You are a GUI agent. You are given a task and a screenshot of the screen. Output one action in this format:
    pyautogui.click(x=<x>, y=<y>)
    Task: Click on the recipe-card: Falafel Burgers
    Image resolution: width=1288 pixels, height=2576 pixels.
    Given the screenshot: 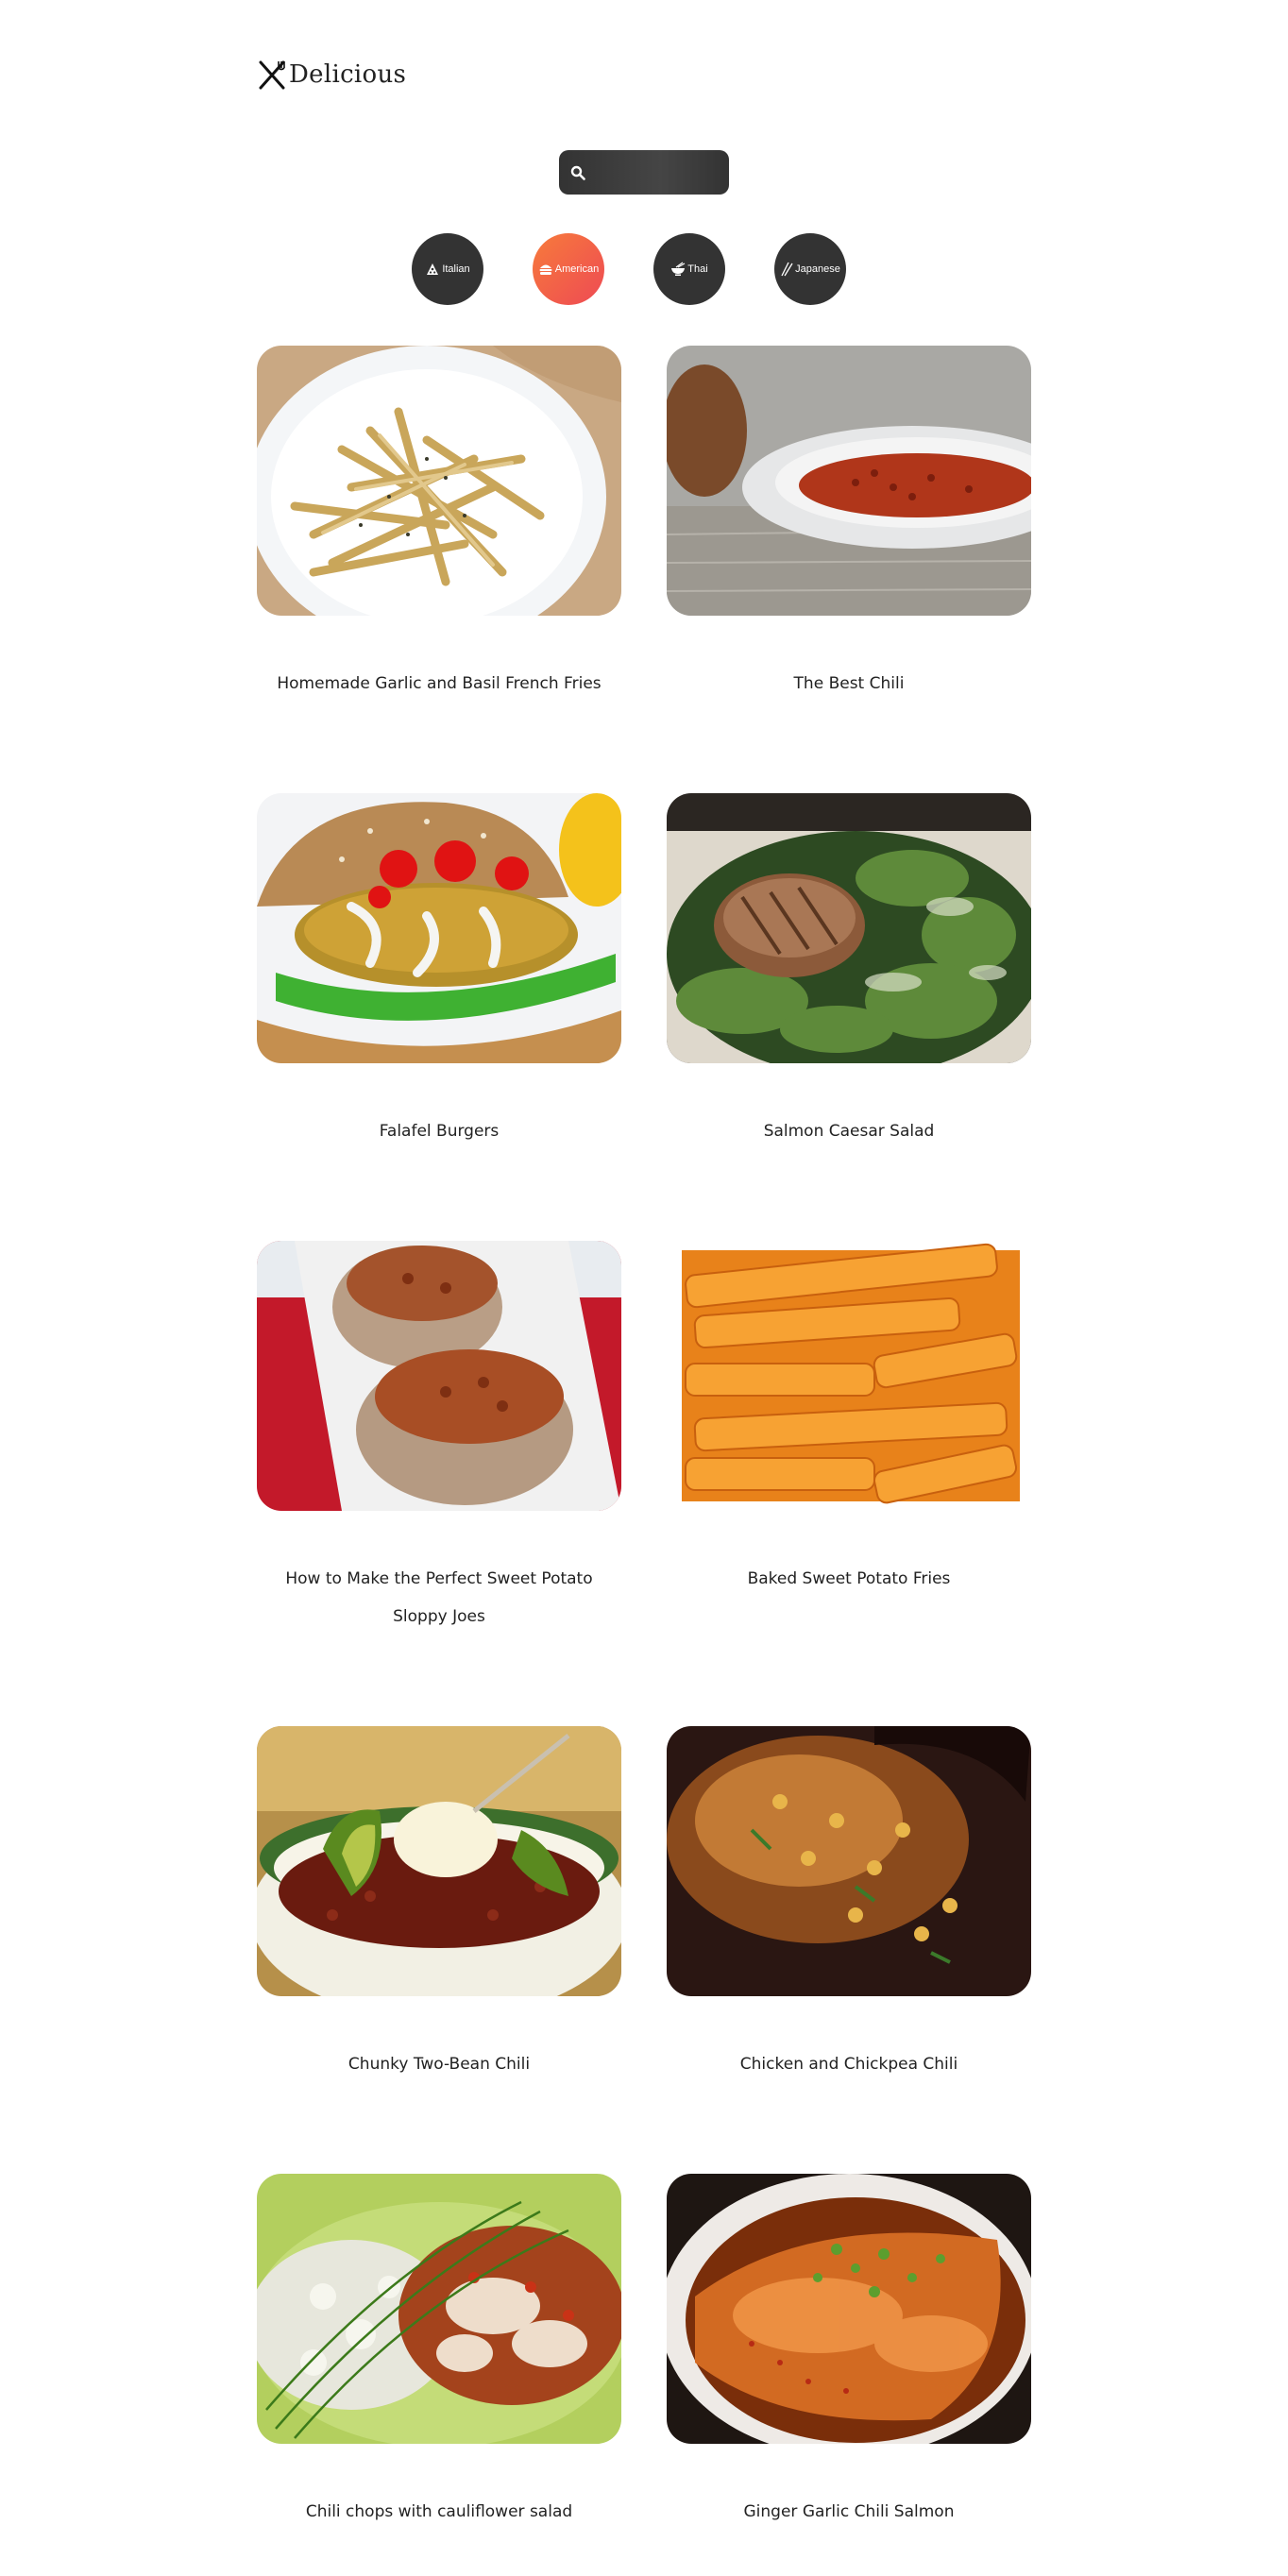 What is the action you would take?
    pyautogui.click(x=439, y=971)
    